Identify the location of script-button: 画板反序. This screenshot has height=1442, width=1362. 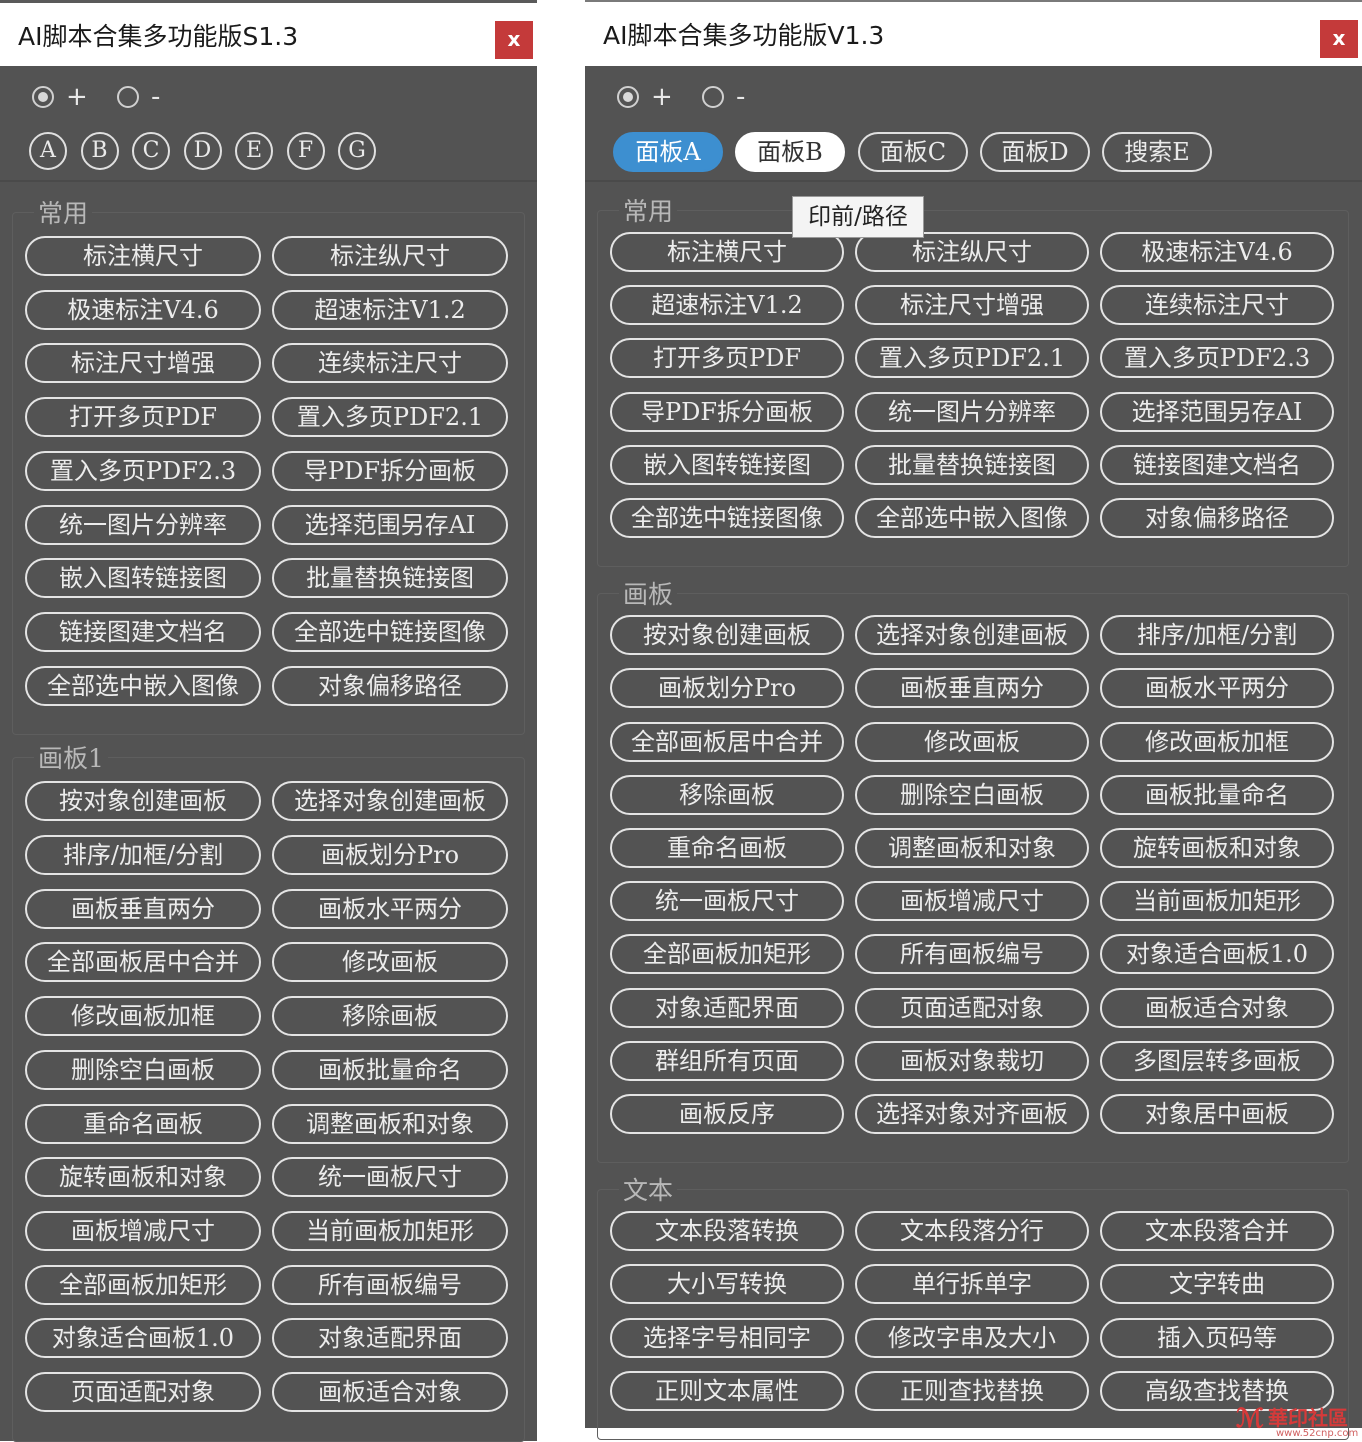
(727, 1114).